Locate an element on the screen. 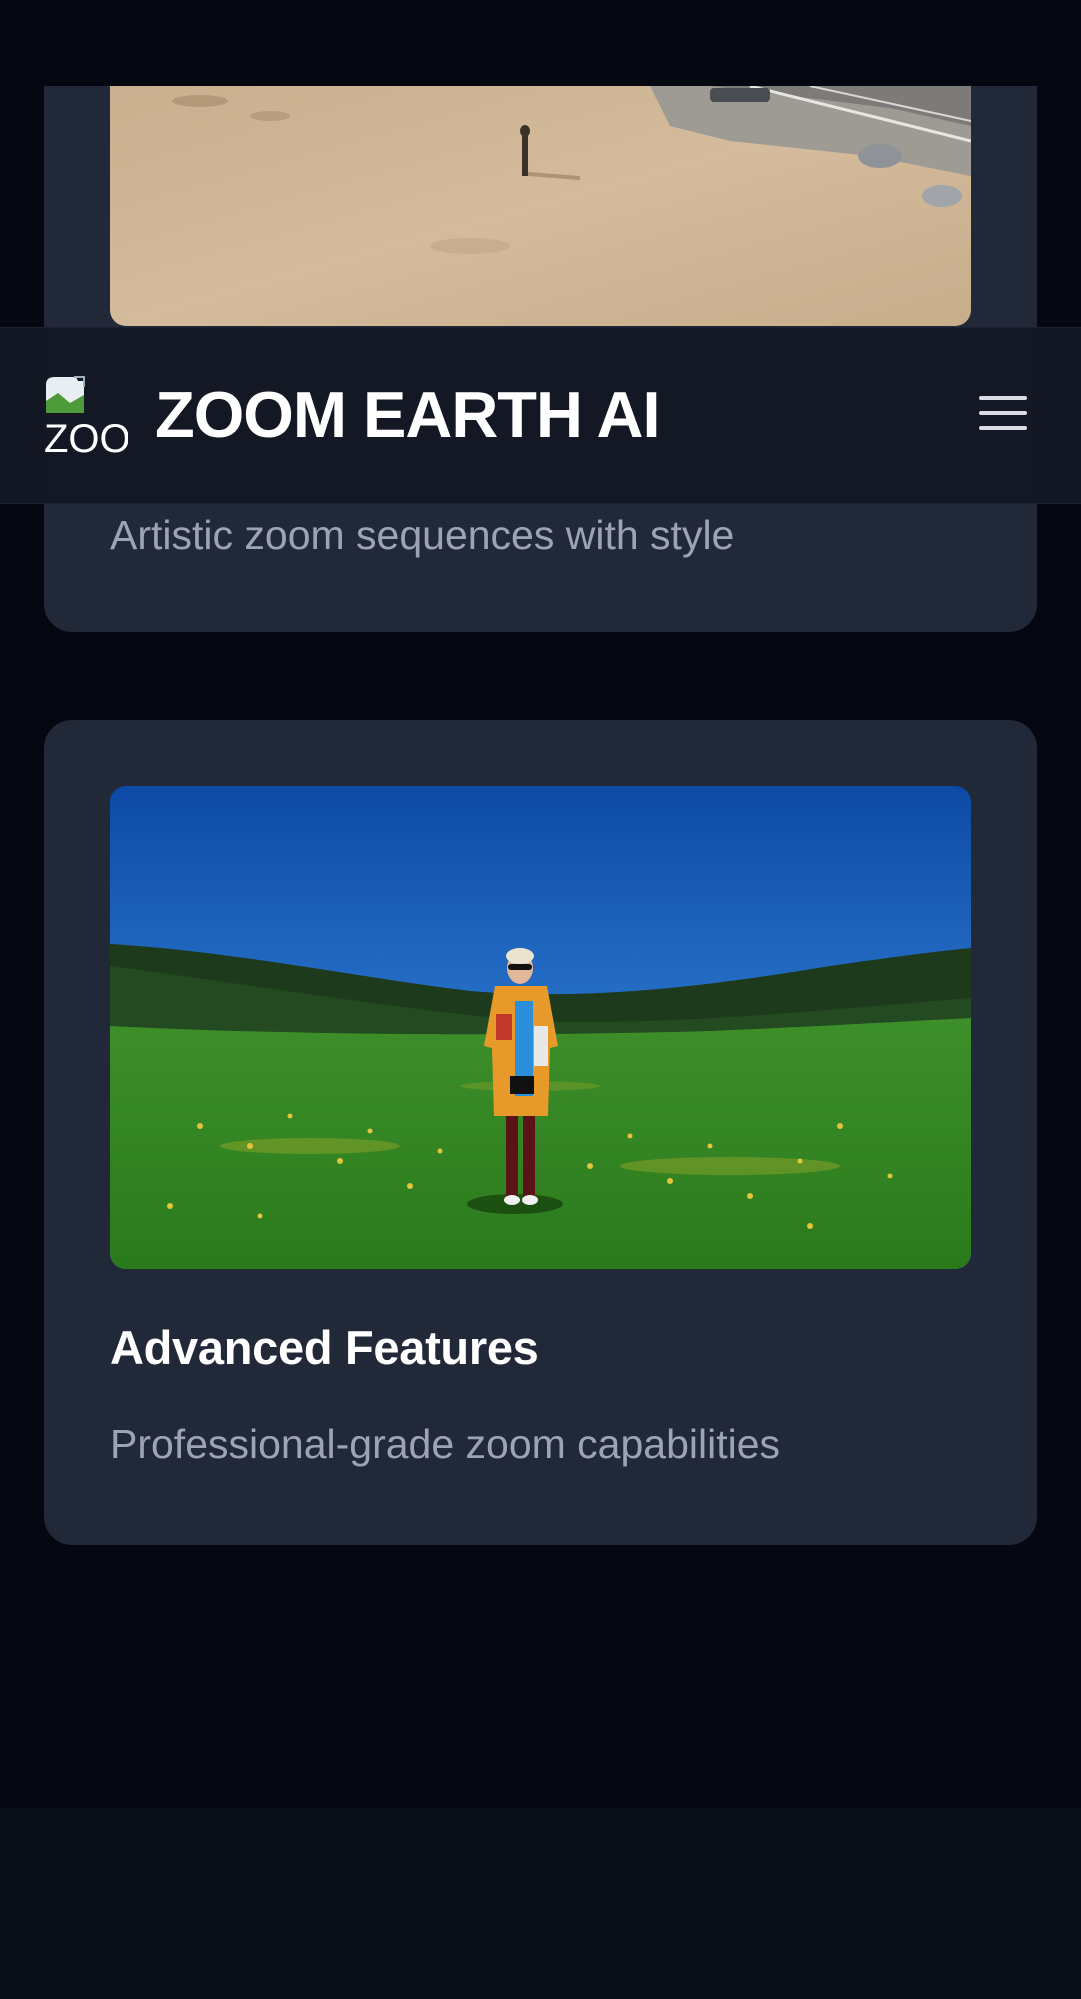 The width and height of the screenshot is (1081, 1999). menu-button is located at coordinates (1004, 414).